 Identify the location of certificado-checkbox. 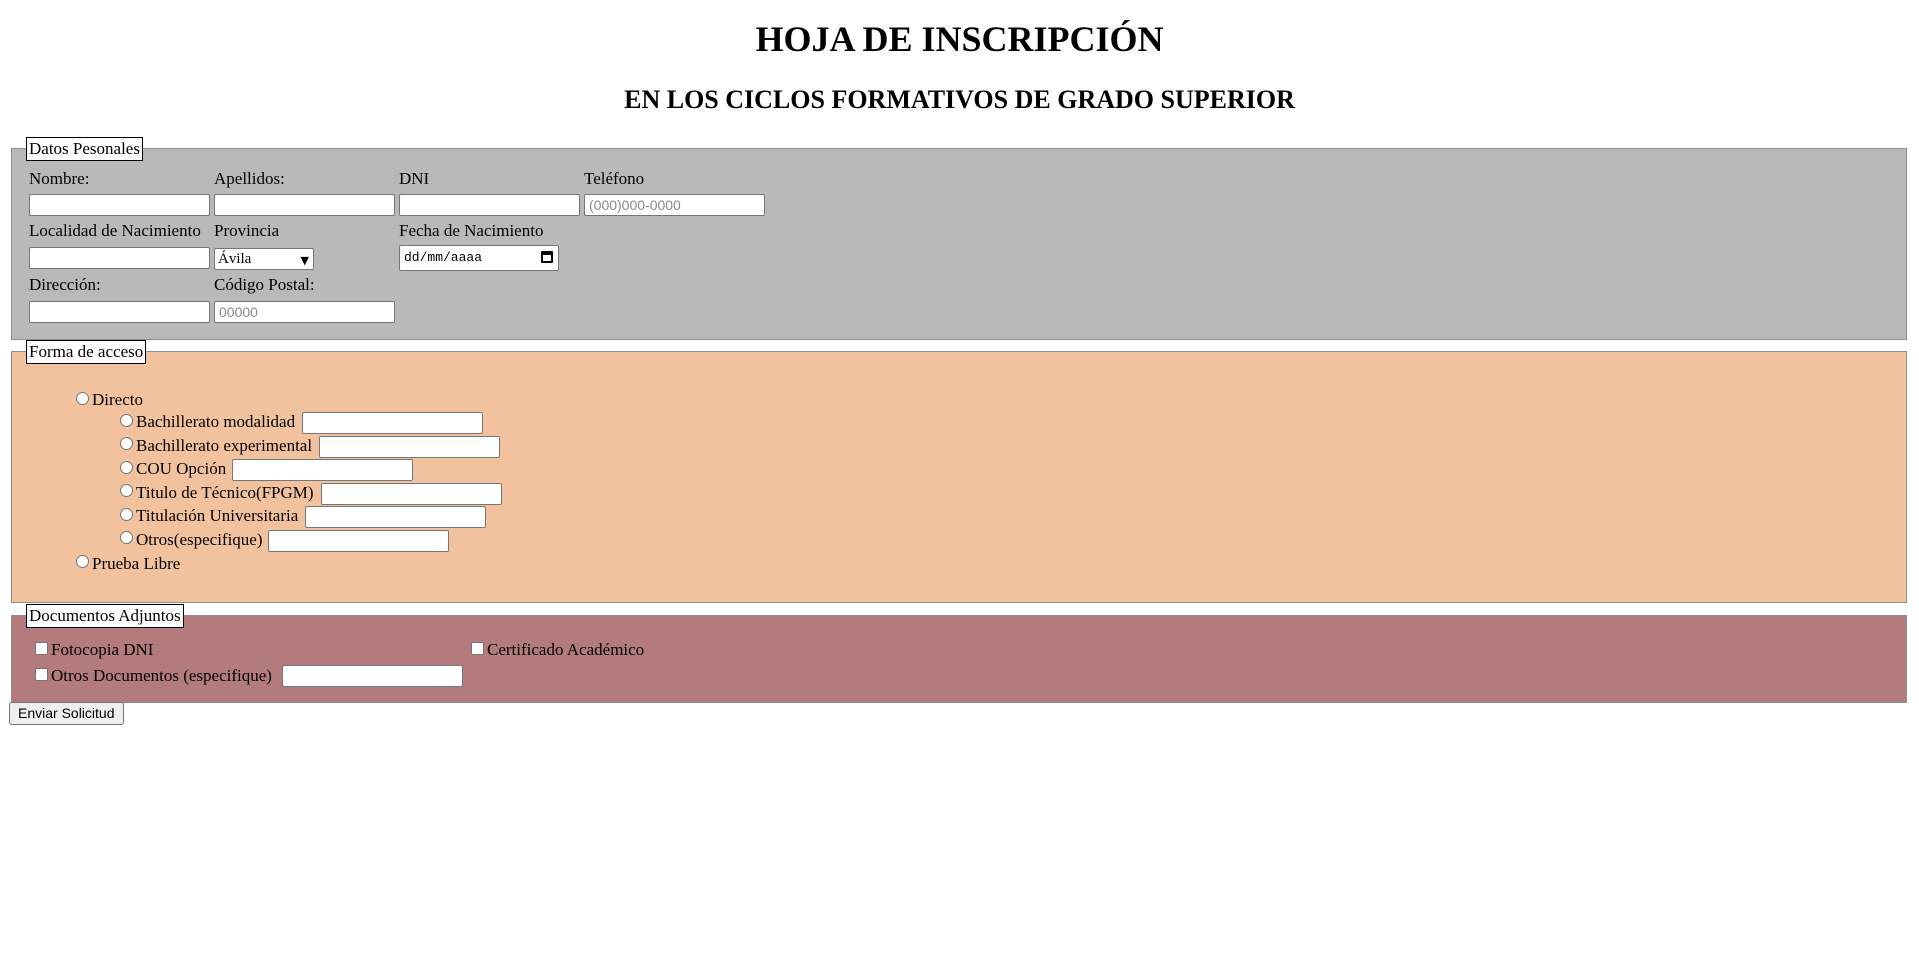
(477, 648).